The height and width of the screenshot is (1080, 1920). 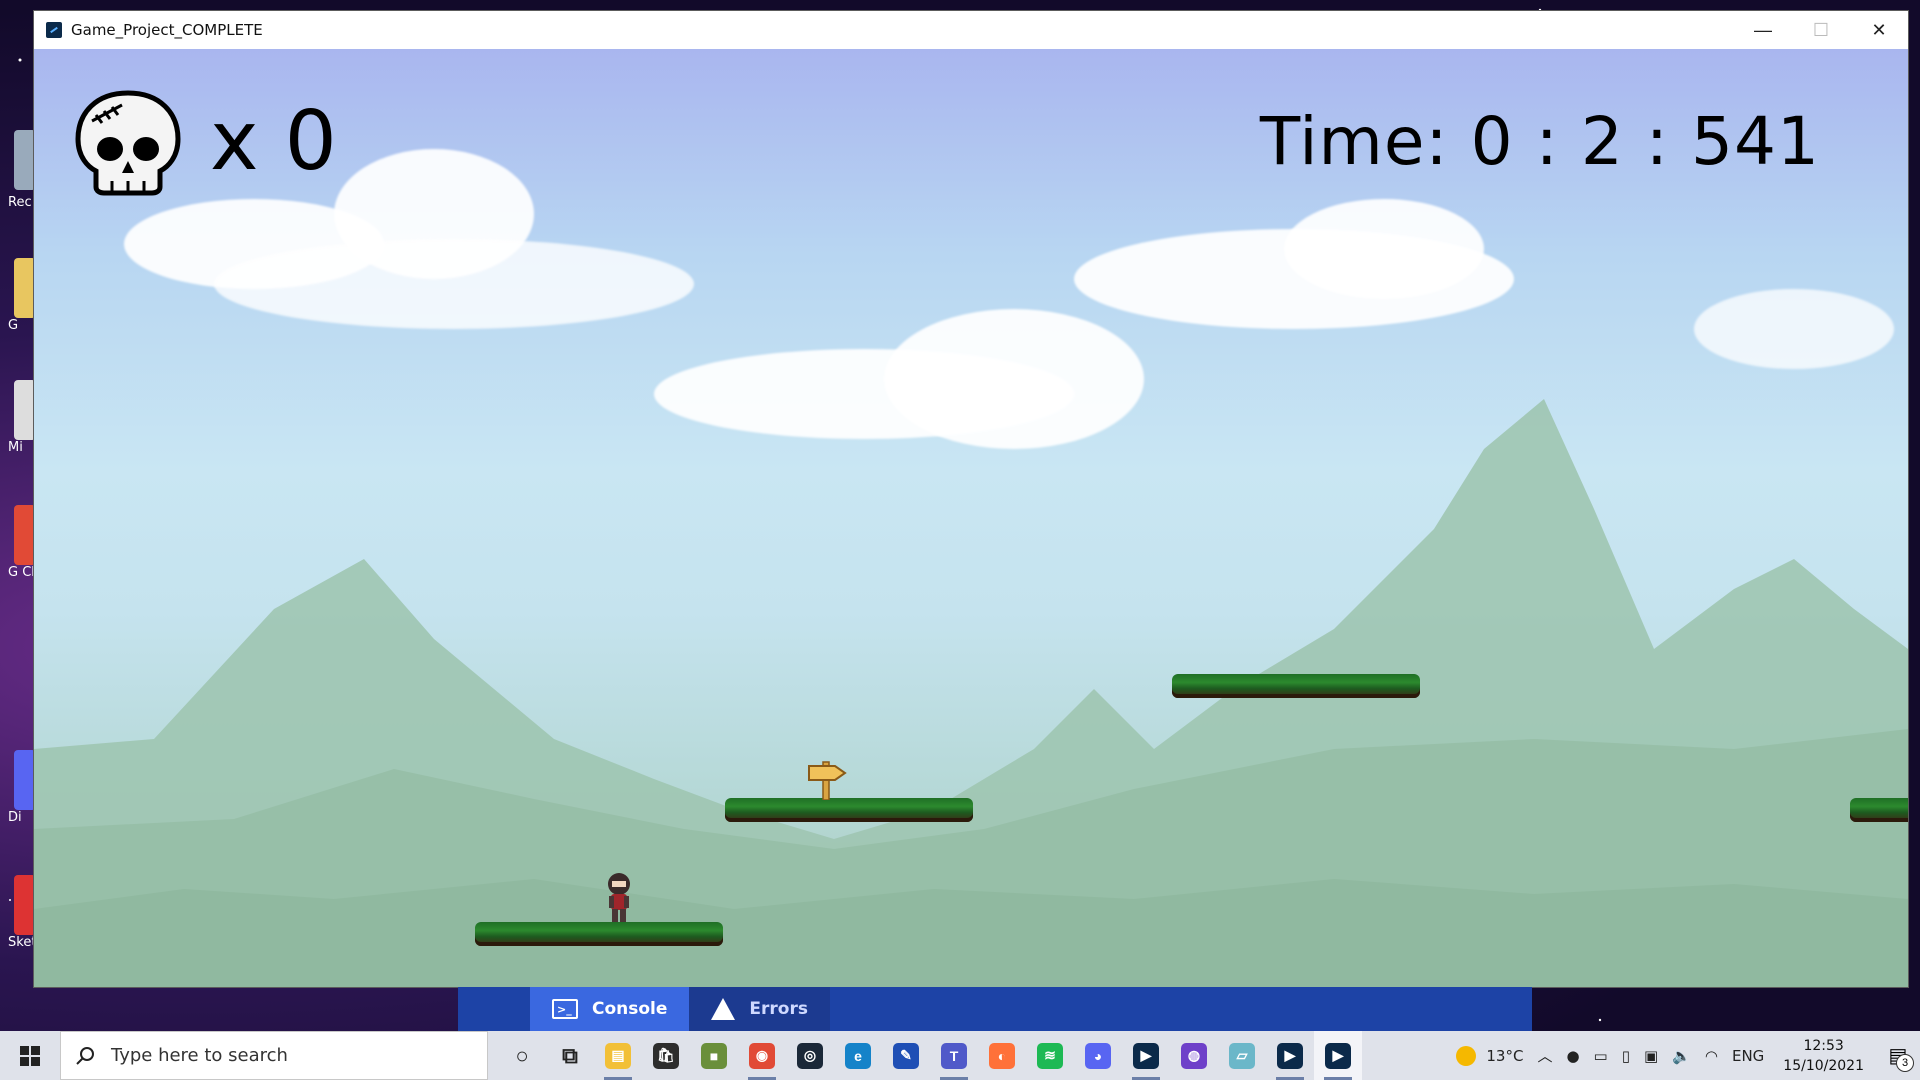 I want to click on chrome-icon: ◉, so click(x=762, y=1055).